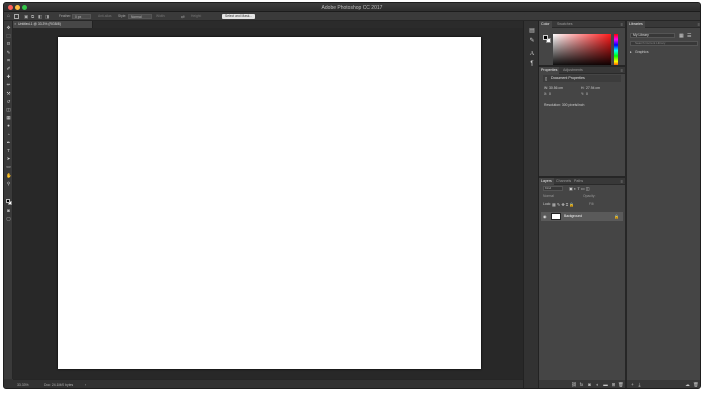 The height and width of the screenshot is (393, 704). What do you see at coordinates (616, 50) in the screenshot?
I see `hue-slider` at bounding box center [616, 50].